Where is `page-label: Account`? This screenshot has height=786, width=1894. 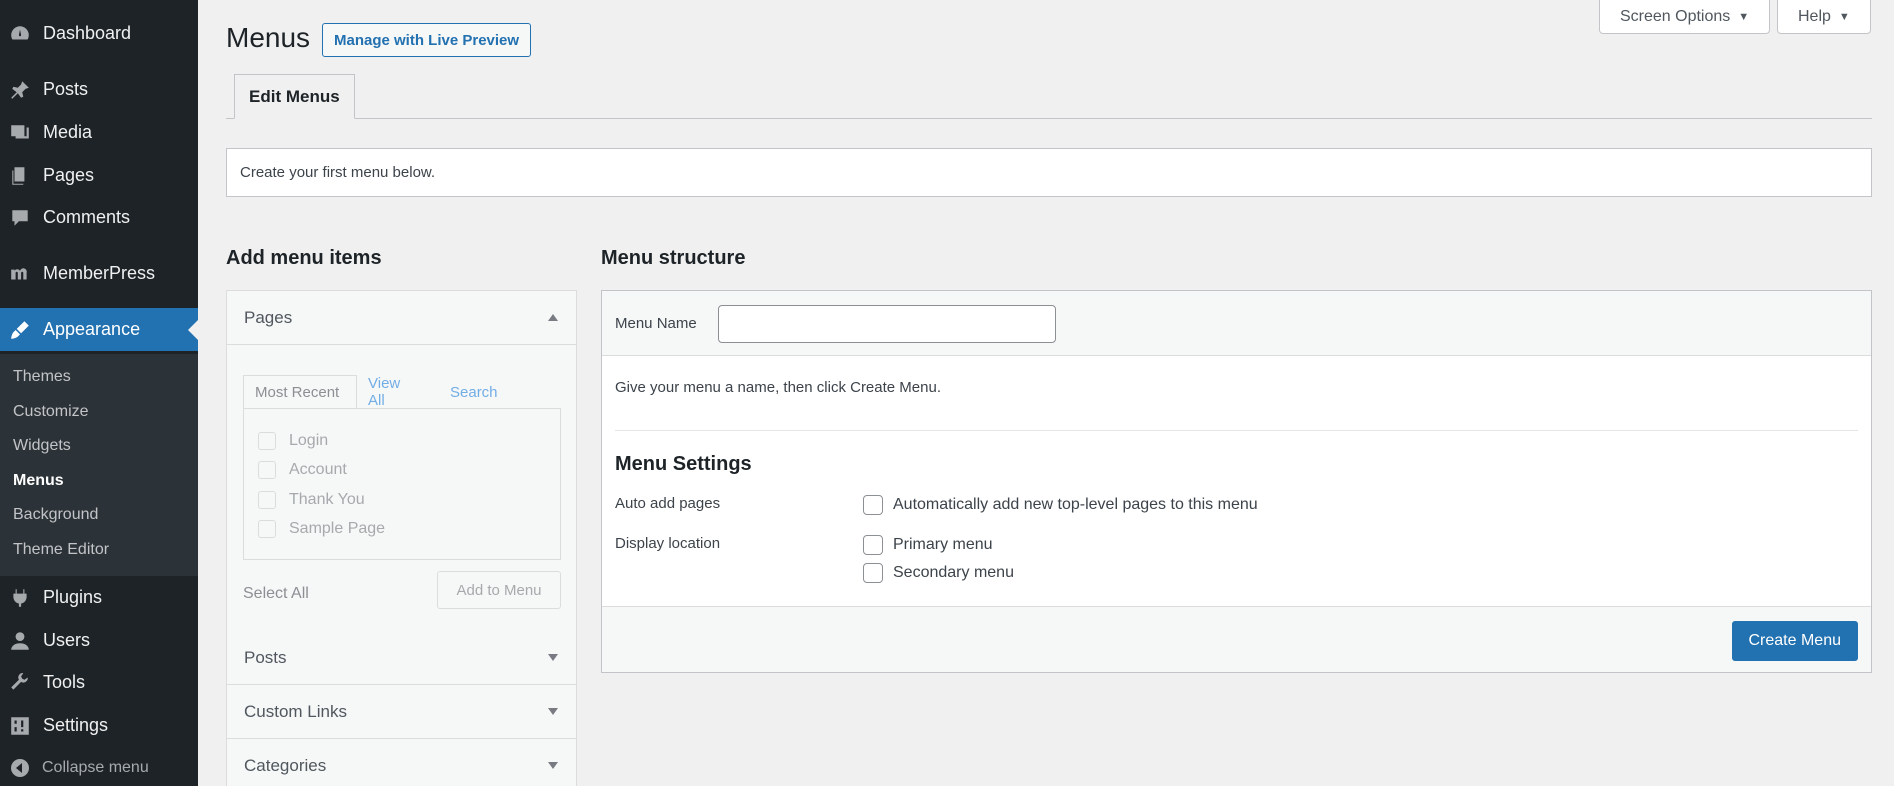
page-label: Account is located at coordinates (318, 469).